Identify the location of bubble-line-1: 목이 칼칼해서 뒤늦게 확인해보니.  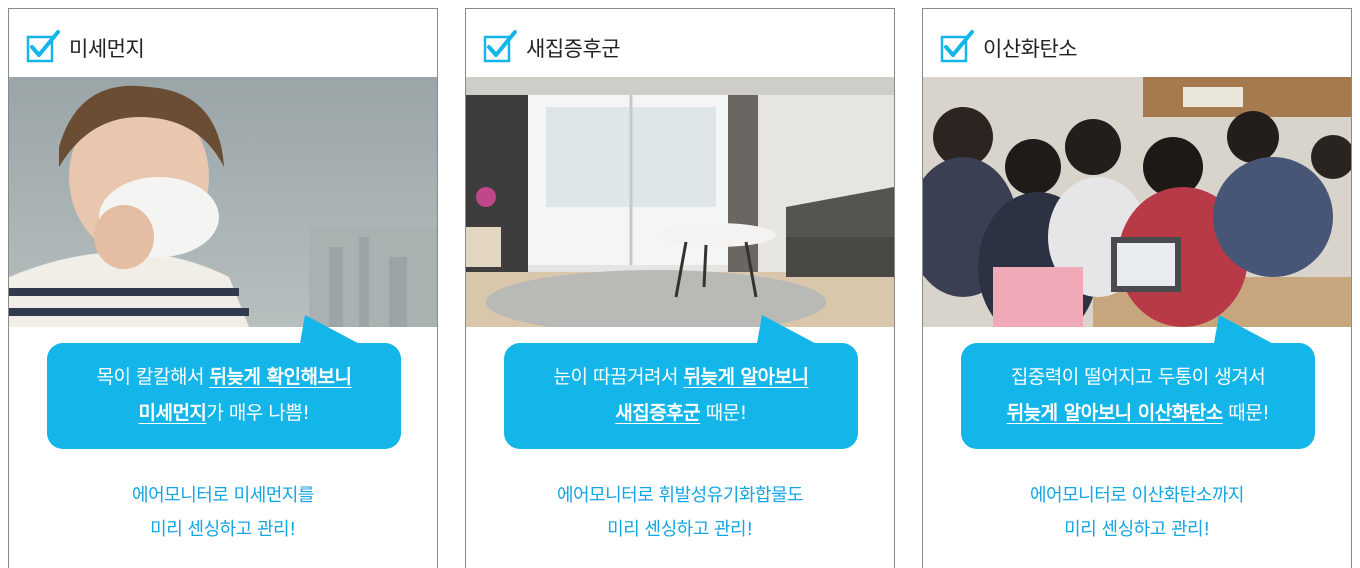
(224, 377).